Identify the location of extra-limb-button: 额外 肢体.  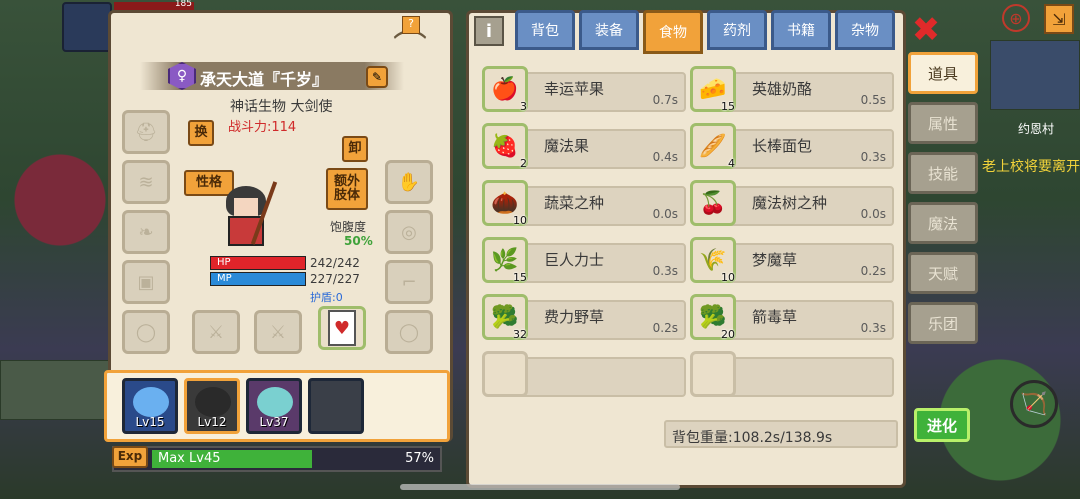
(347, 189).